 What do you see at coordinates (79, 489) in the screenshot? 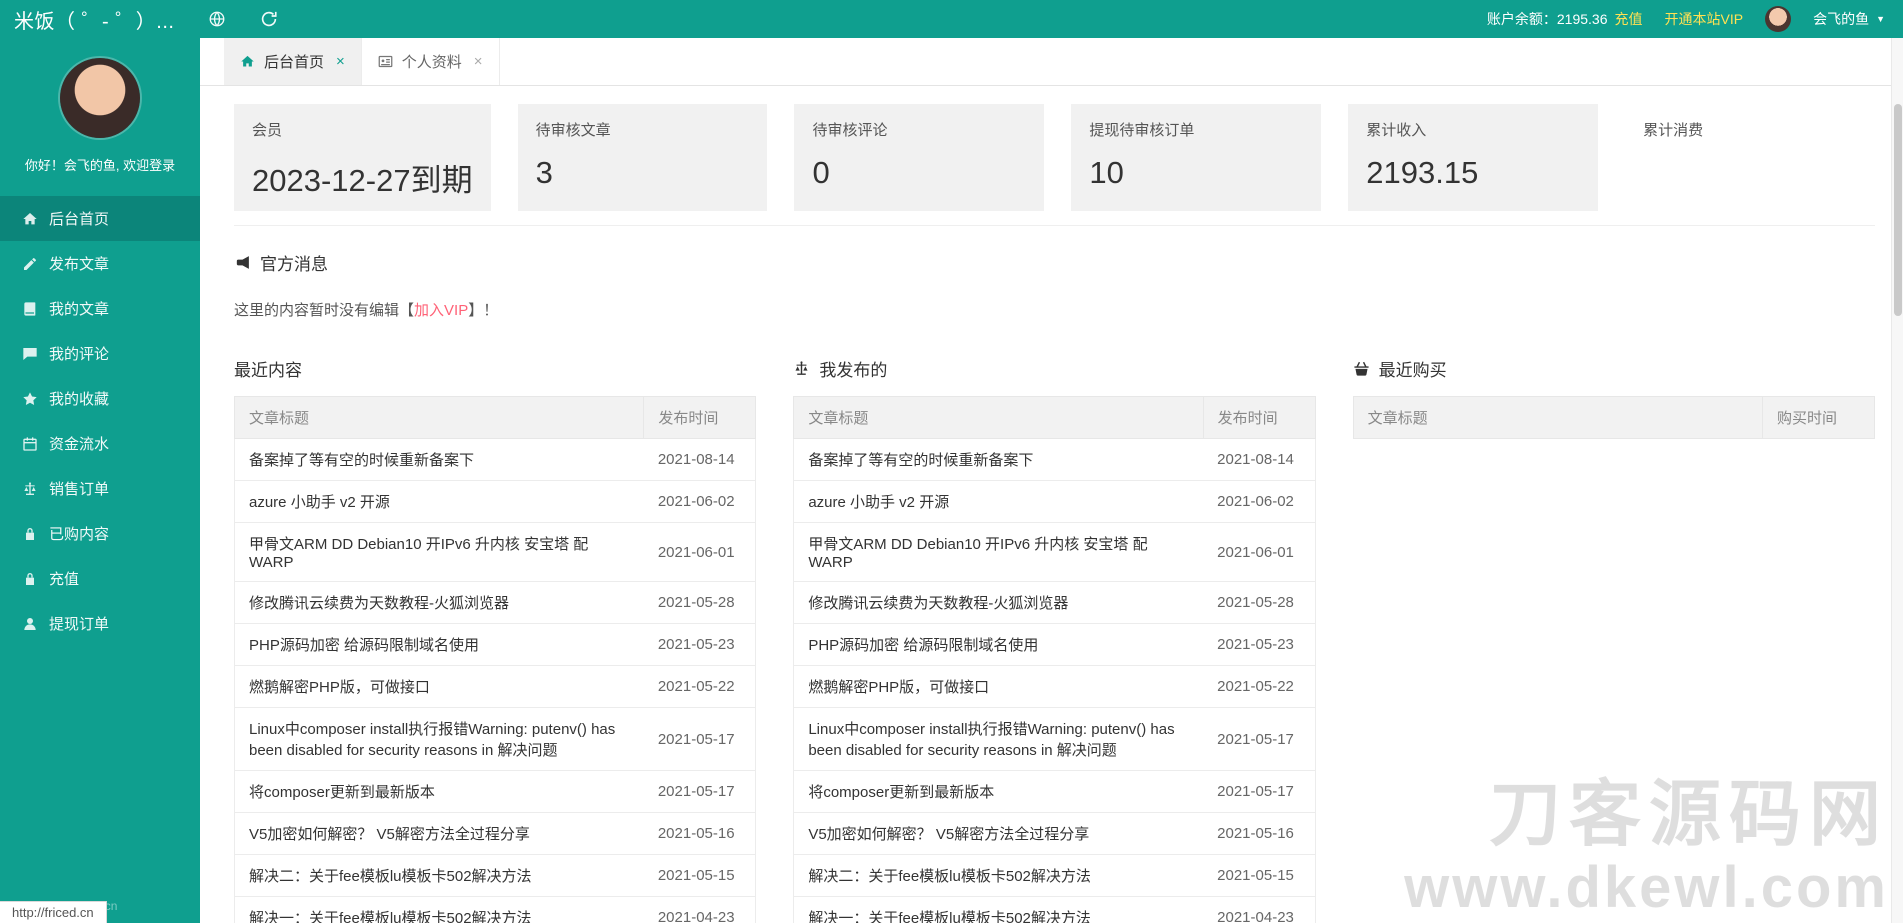
I see `sidebar-item-label: 销售订单` at bounding box center [79, 489].